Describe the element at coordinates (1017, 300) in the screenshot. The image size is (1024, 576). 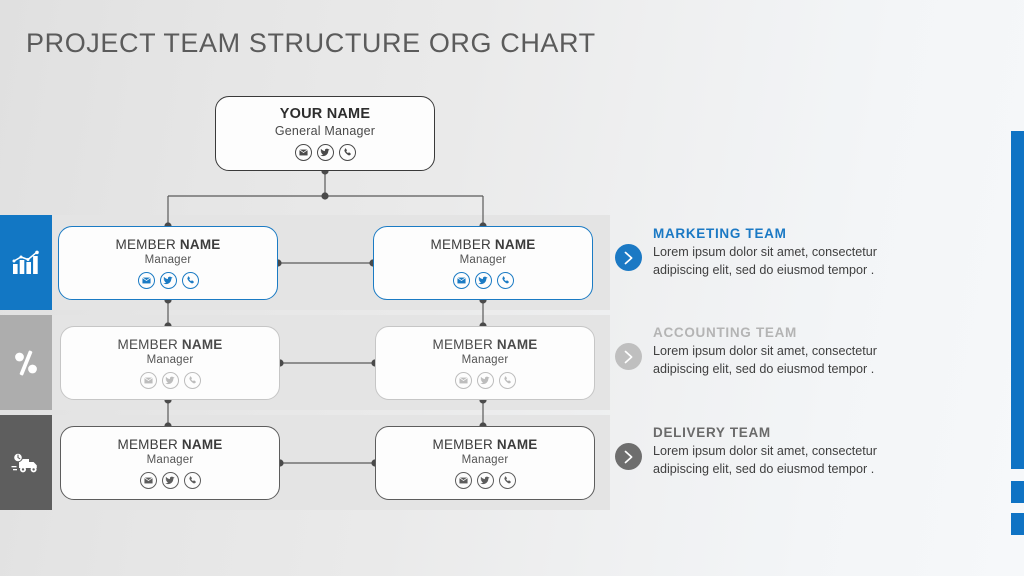
I see `edge-accent-bar` at that location.